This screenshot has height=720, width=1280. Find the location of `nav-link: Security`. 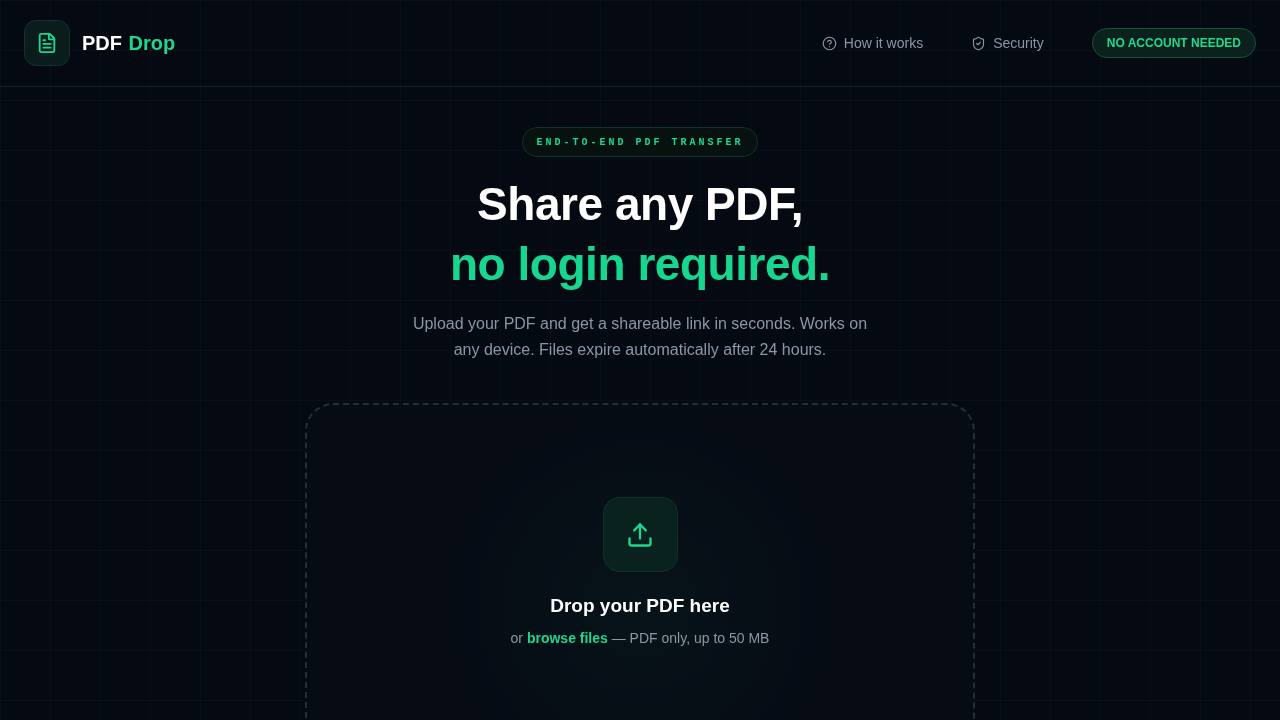

nav-link: Security is located at coordinates (1007, 43).